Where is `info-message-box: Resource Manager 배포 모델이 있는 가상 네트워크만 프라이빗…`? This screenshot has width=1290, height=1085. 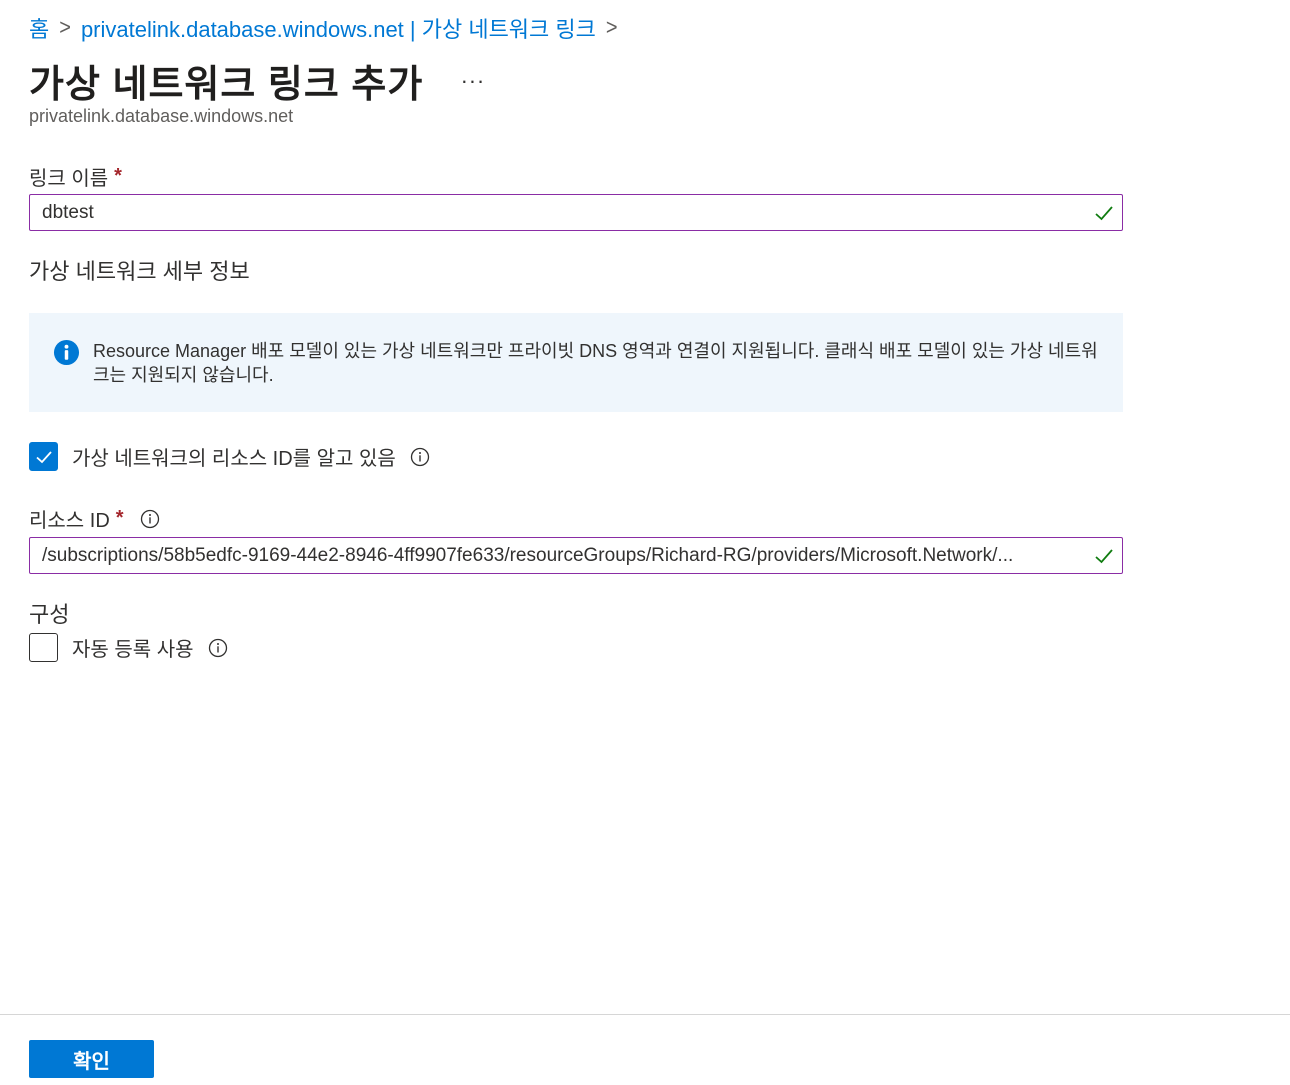 info-message-box: Resource Manager 배포 모델이 있는 가상 네트워크만 프라이빗… is located at coordinates (576, 362).